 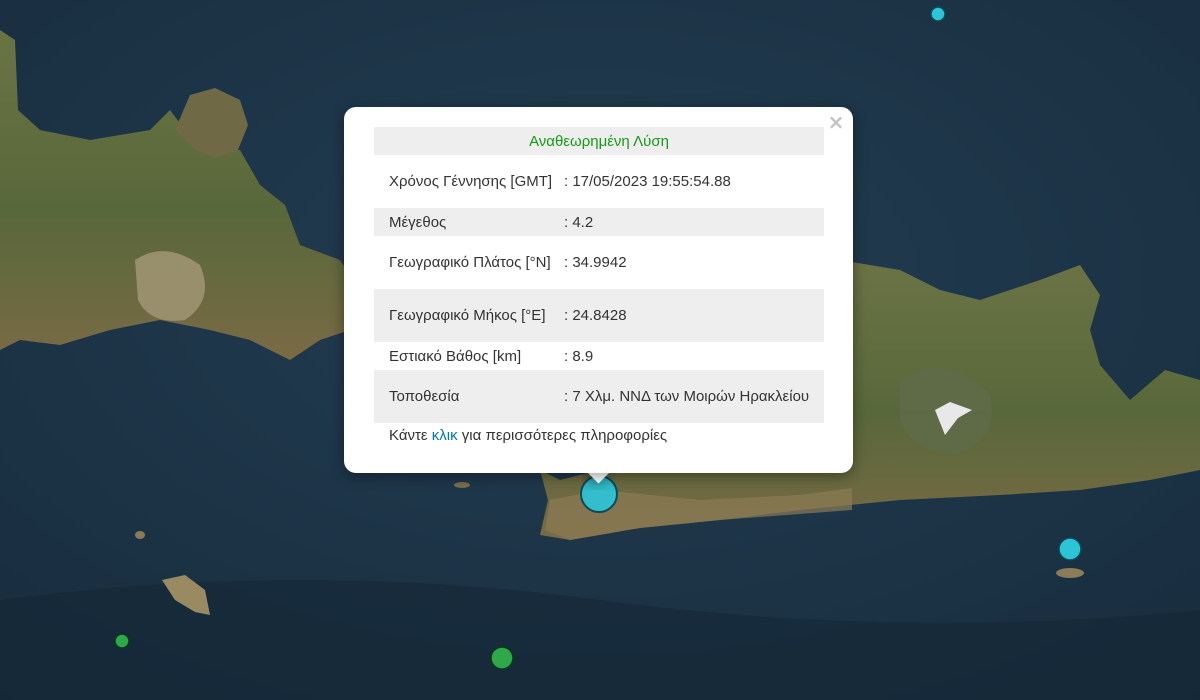 I want to click on mountain-area-west, so click(x=170, y=286).